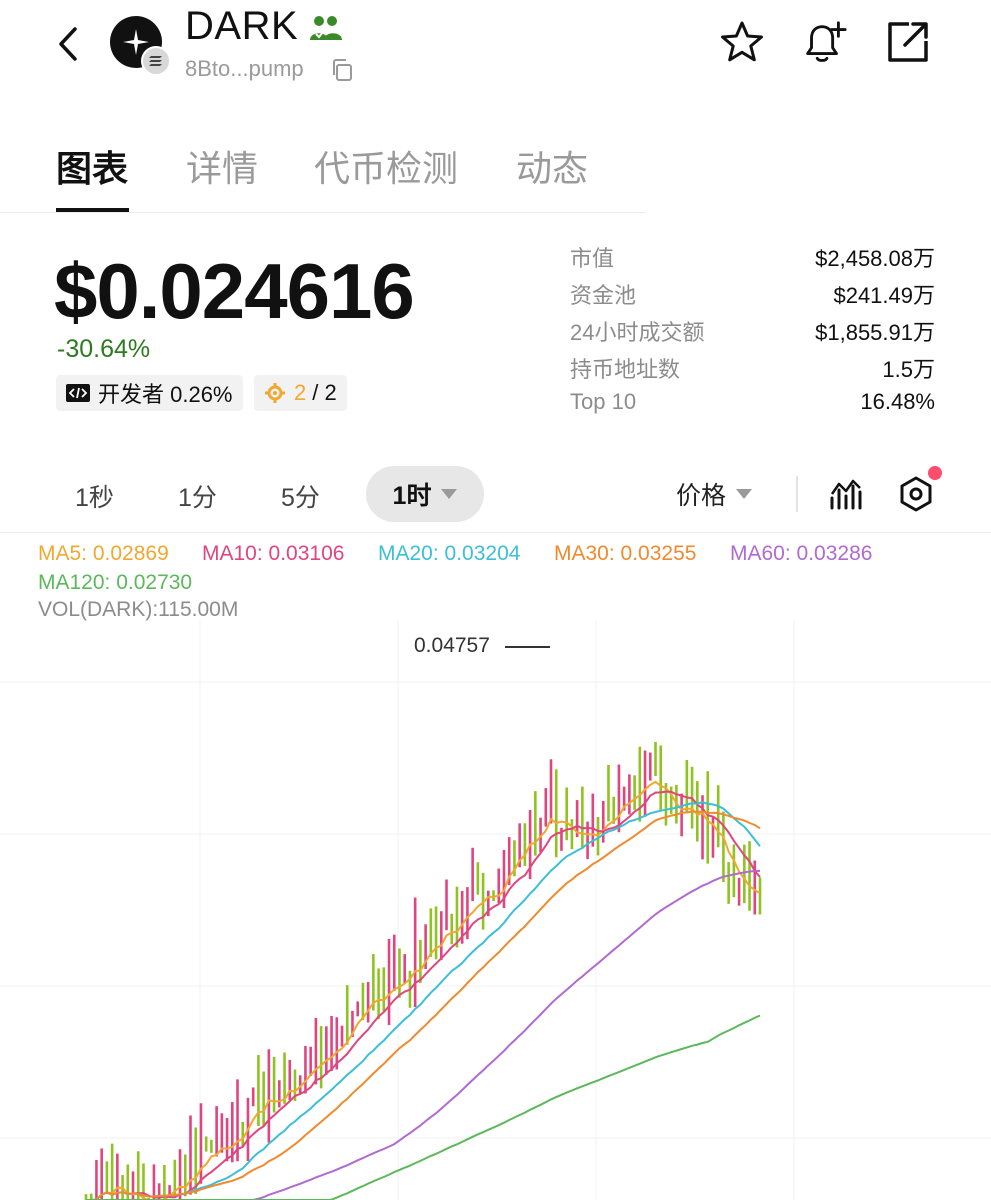  I want to click on stat-label-holders: 持币地址数, so click(625, 369).